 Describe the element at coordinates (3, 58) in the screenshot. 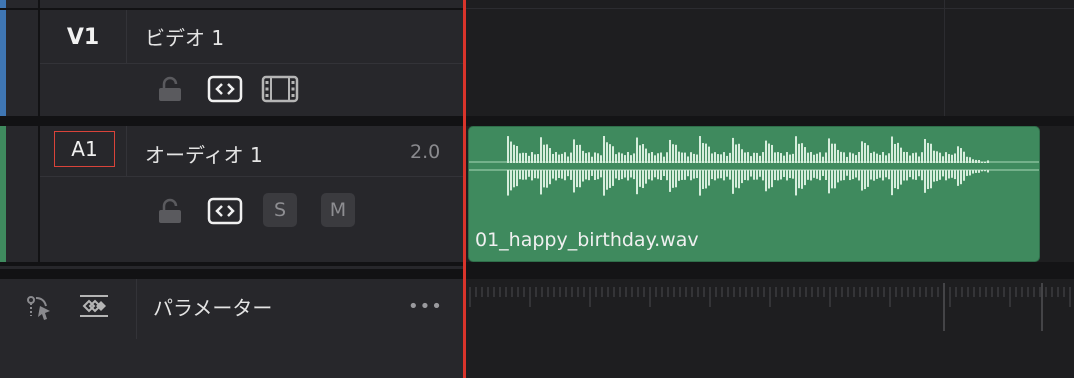

I see `video-track-color-bar` at that location.